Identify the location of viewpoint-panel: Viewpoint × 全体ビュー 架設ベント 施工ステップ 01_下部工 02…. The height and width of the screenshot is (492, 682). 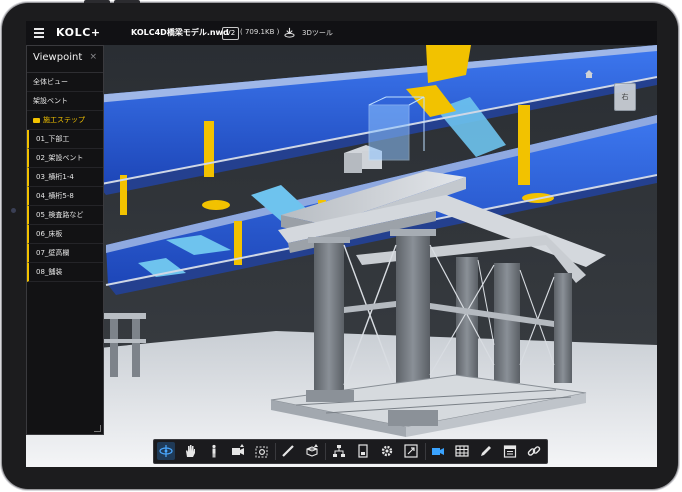
(65, 240).